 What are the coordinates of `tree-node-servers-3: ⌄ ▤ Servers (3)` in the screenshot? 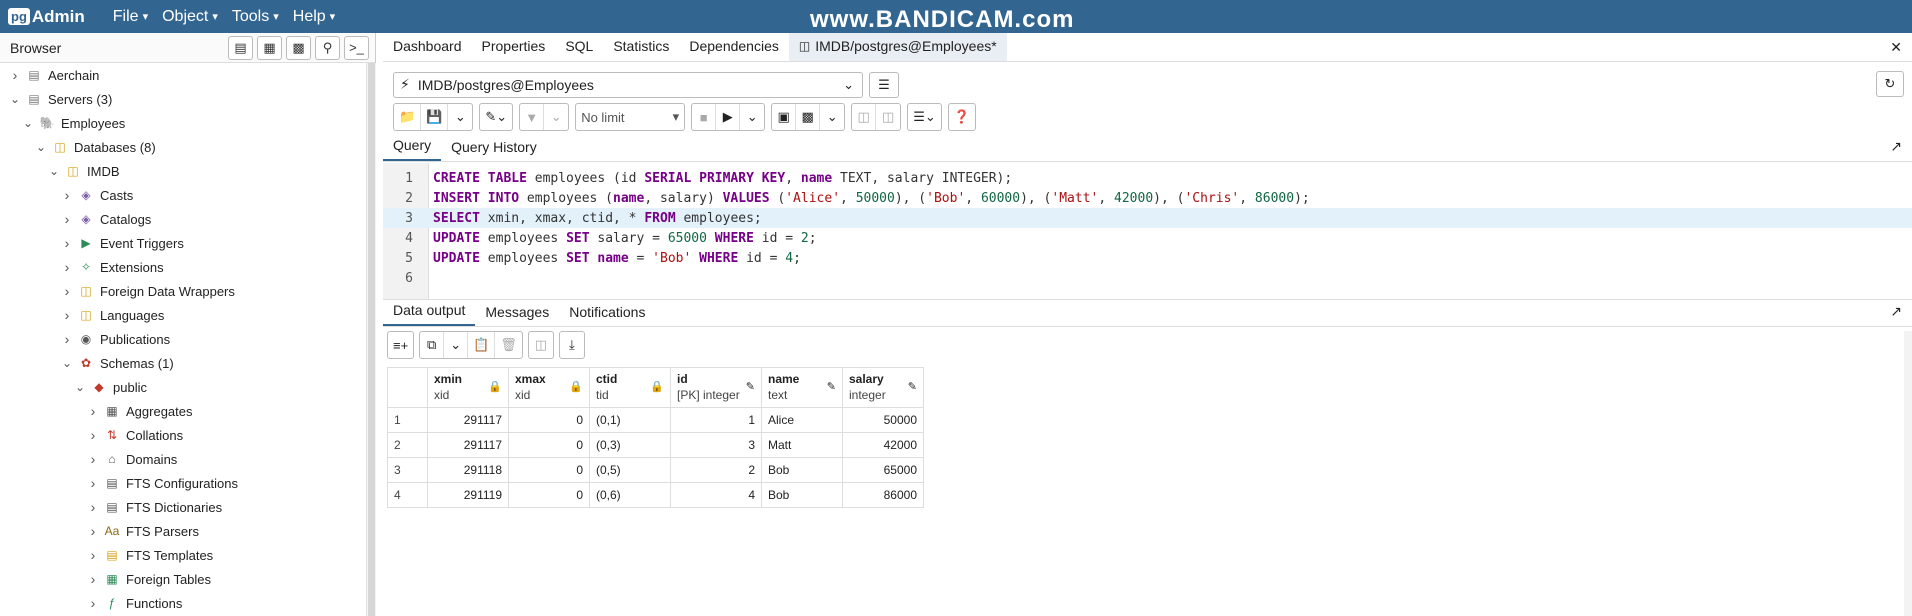 It's located at (183, 99).